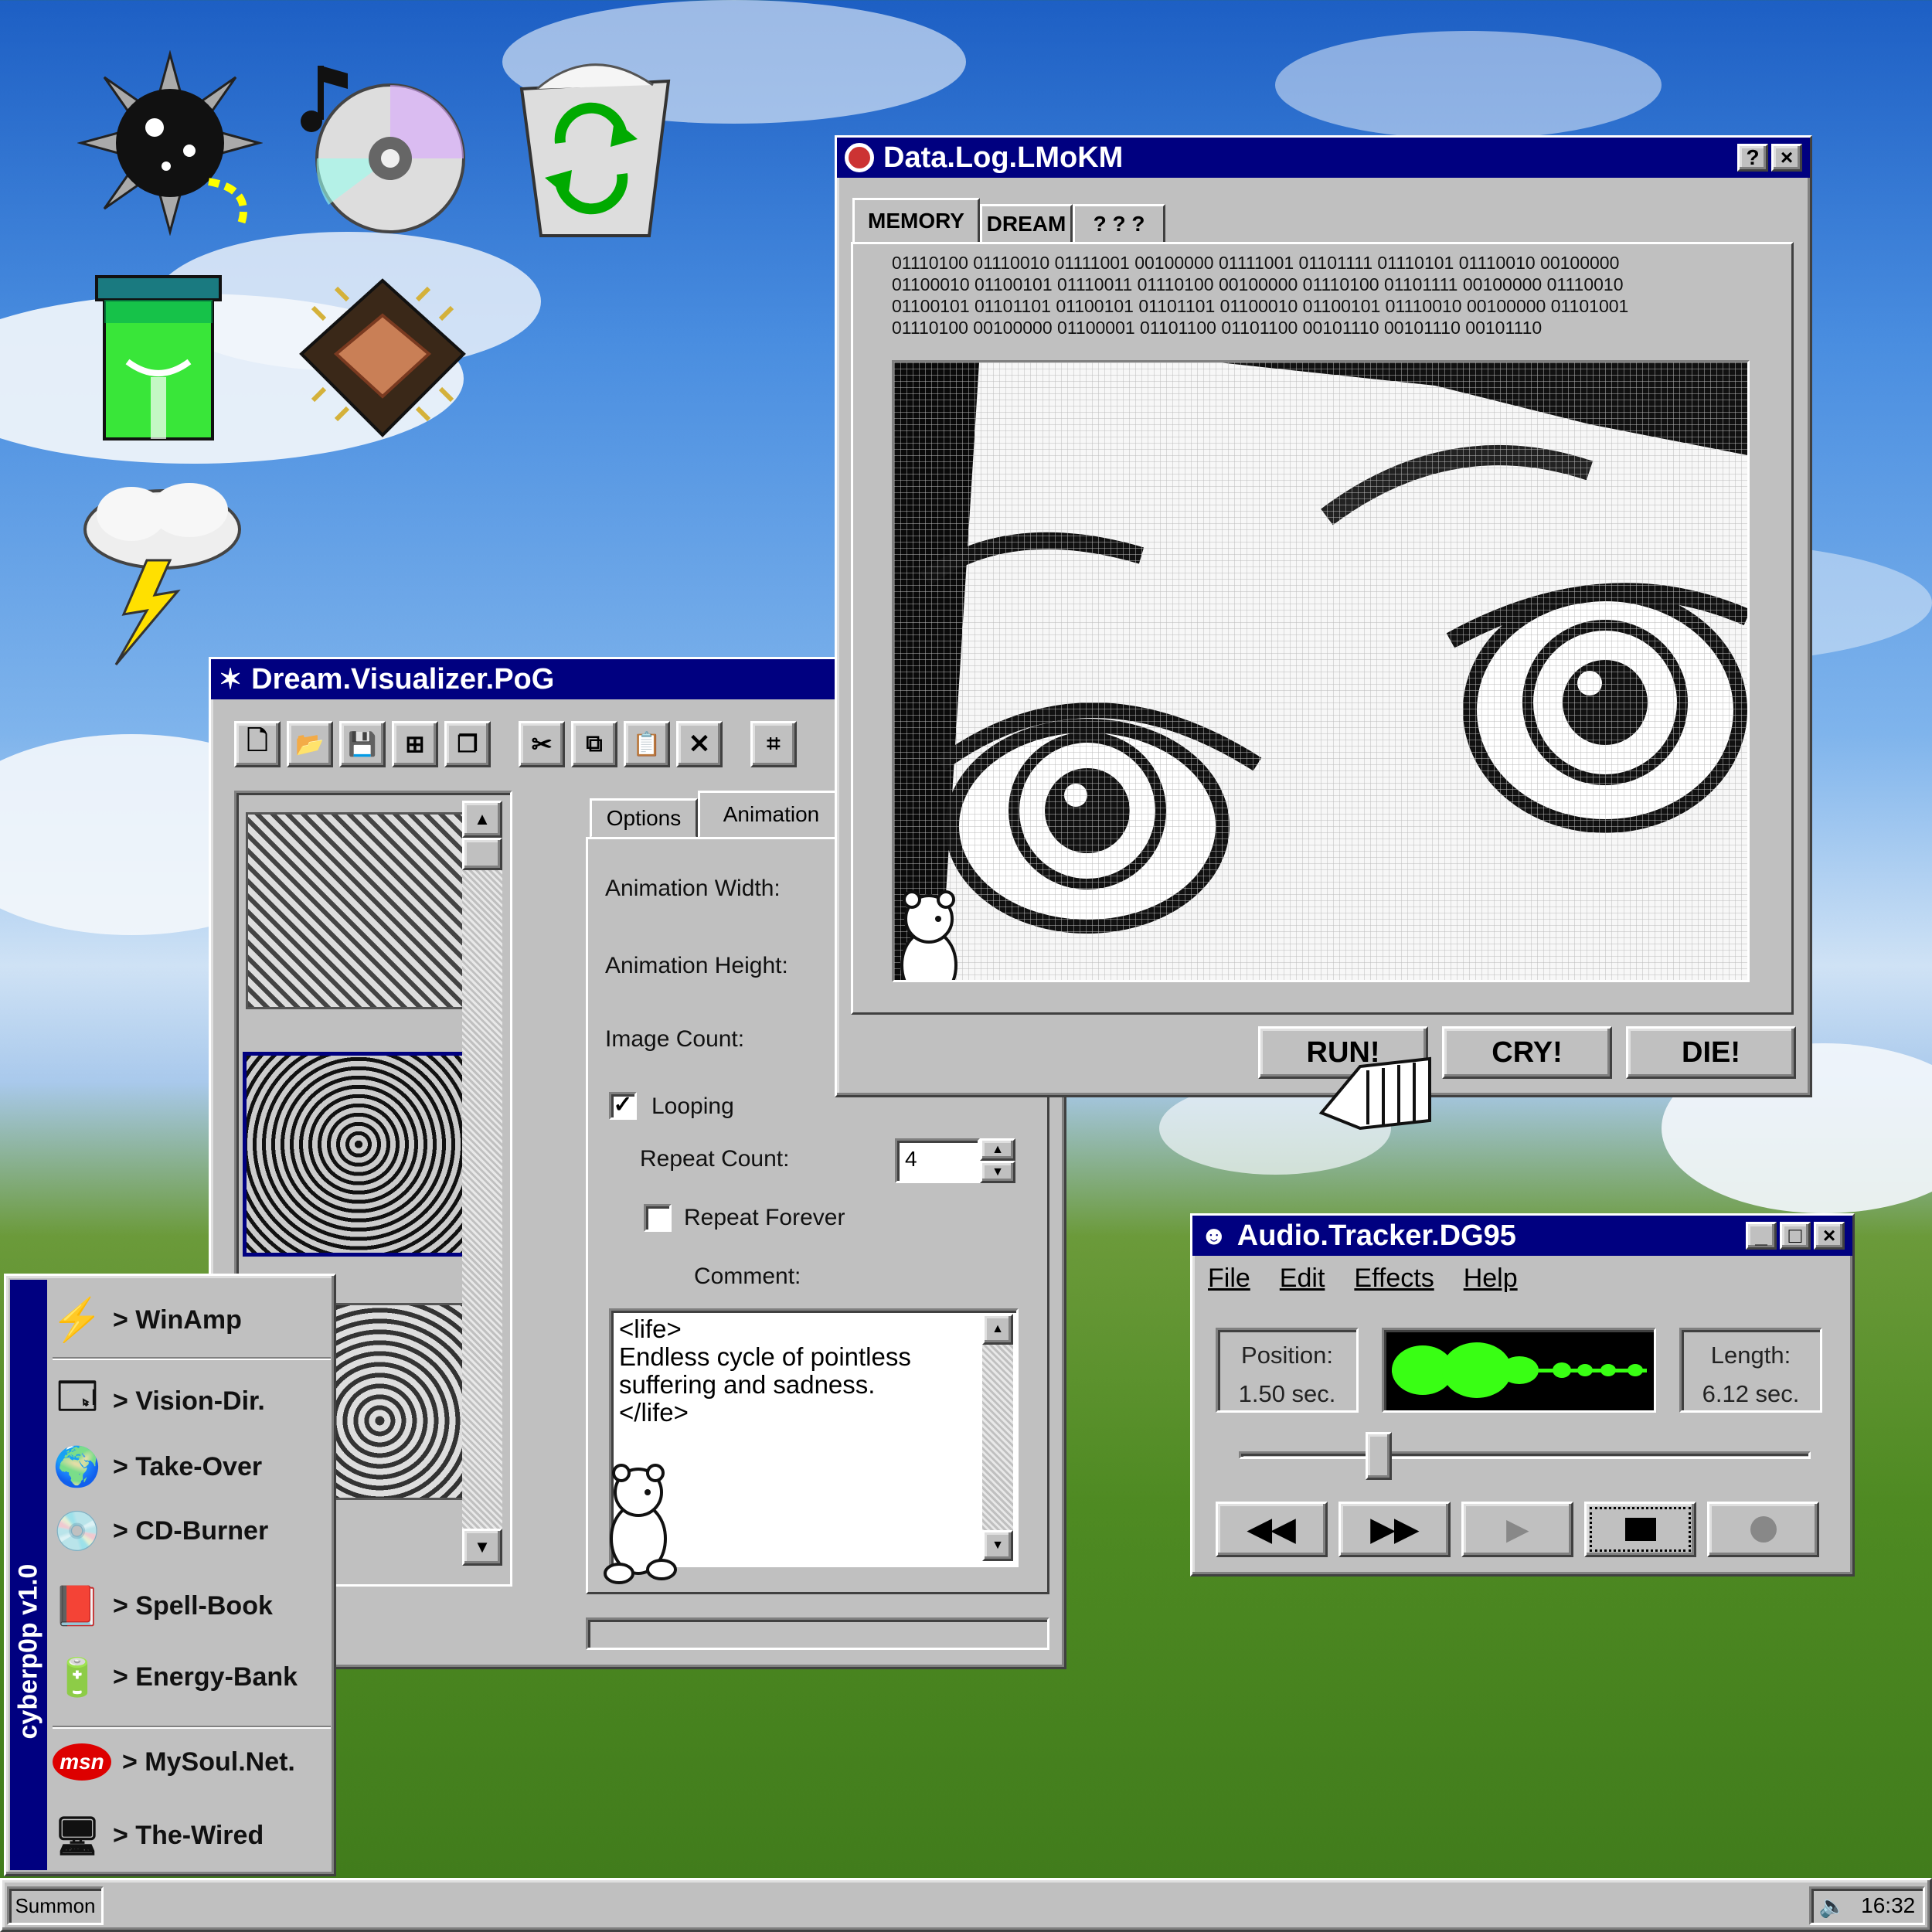 This screenshot has height=1932, width=1932. I want to click on seek-track, so click(1525, 1455).